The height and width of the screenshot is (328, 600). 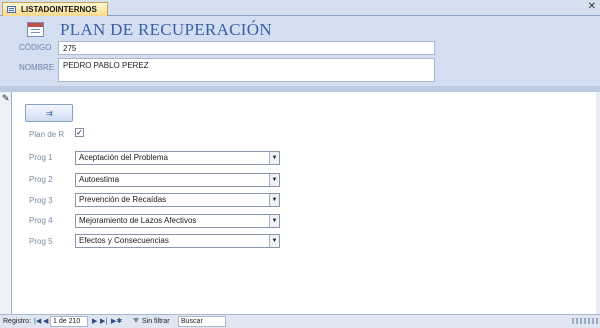 I want to click on prog5-combo: Efectos y Consecuencias ▼, so click(x=177, y=241).